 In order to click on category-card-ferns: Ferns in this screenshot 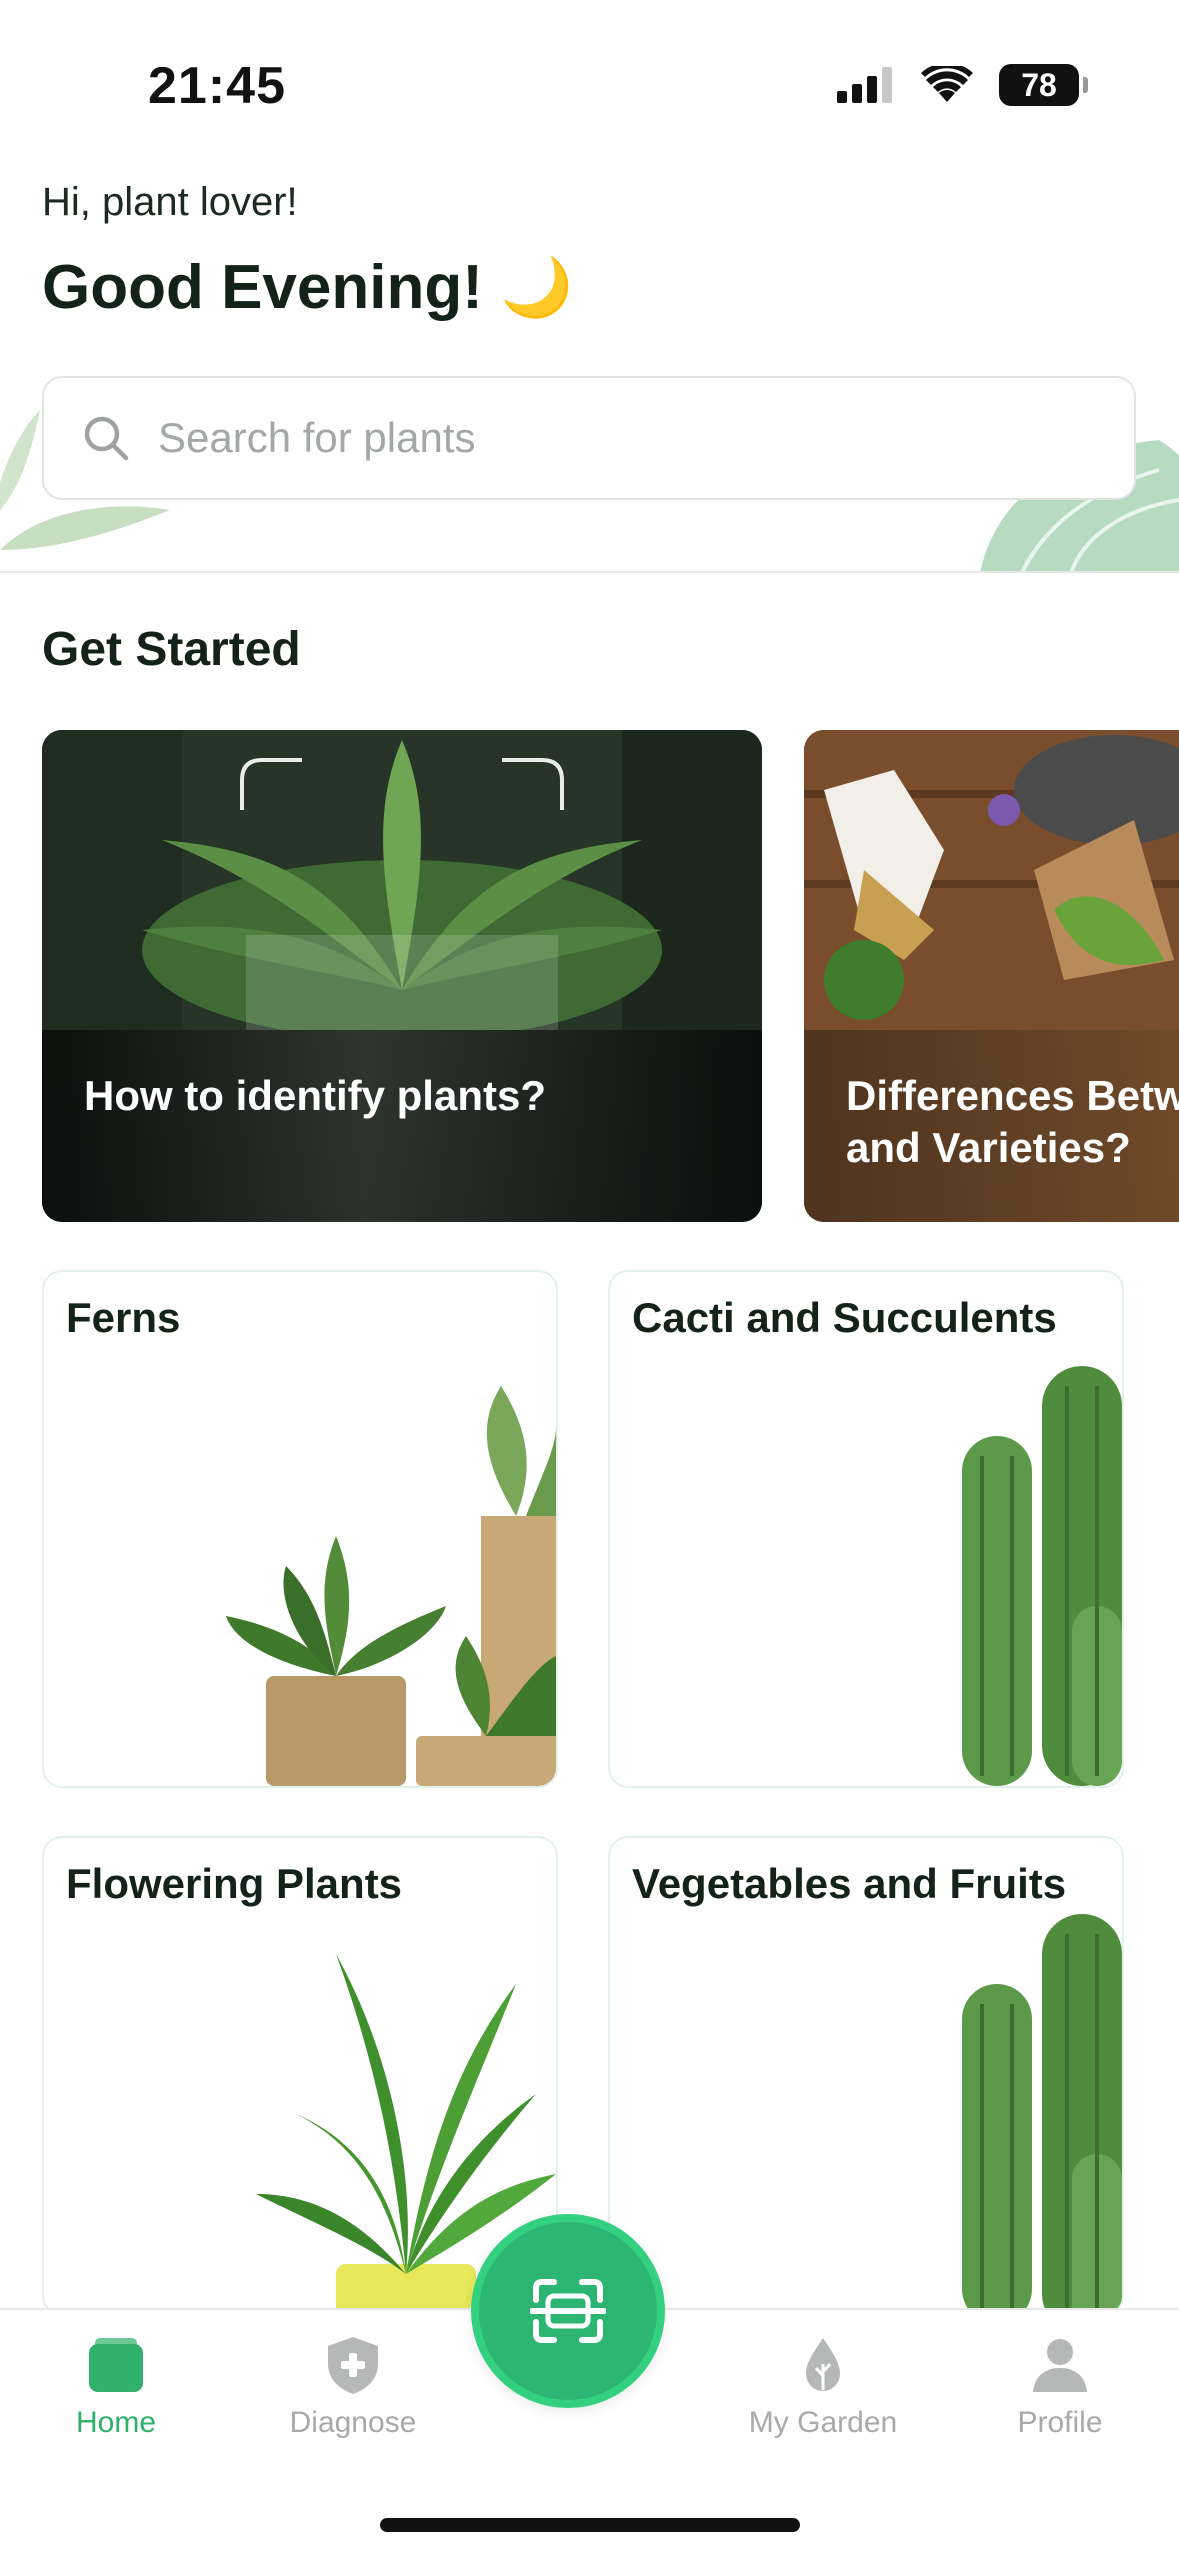, I will do `click(300, 1529)`.